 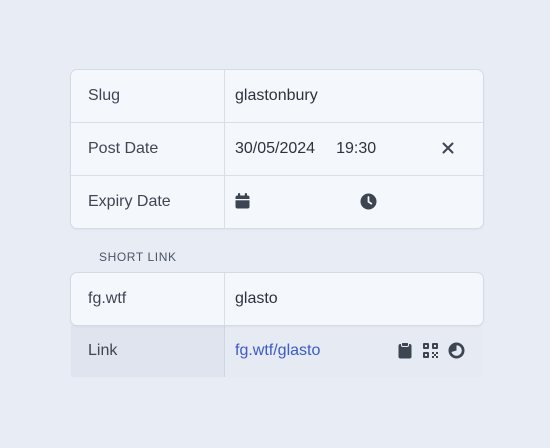 What do you see at coordinates (148, 96) in the screenshot?
I see `slug-label: Slug` at bounding box center [148, 96].